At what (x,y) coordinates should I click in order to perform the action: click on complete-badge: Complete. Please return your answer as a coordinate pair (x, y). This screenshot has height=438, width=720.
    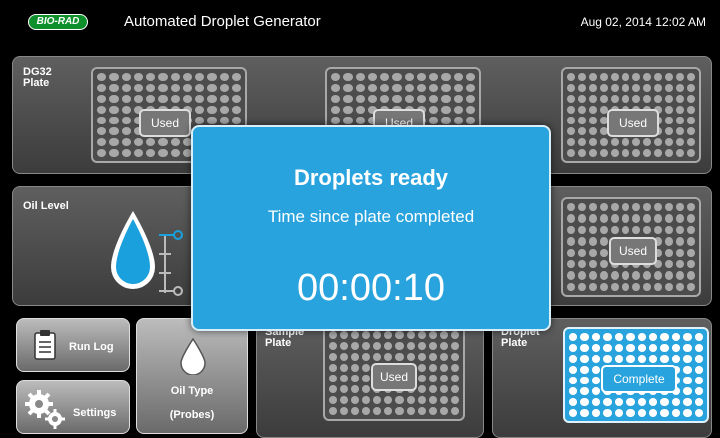
    Looking at the image, I should click on (639, 379).